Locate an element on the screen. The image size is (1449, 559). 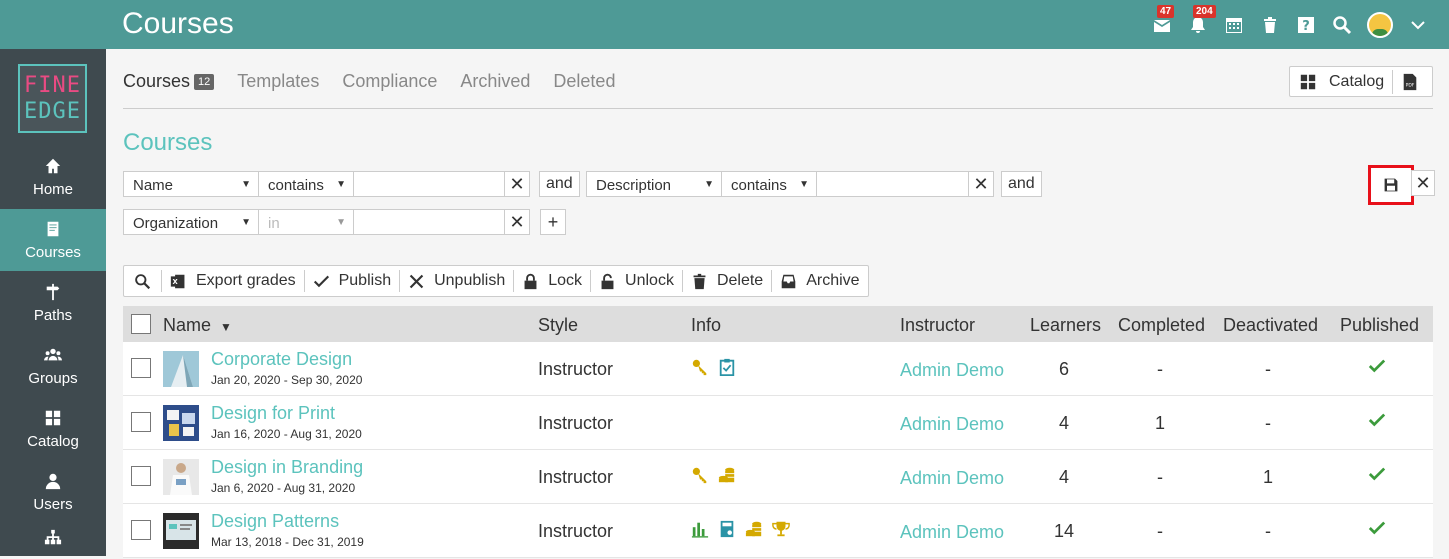
column-header-learners: Learners is located at coordinates (1065, 325).